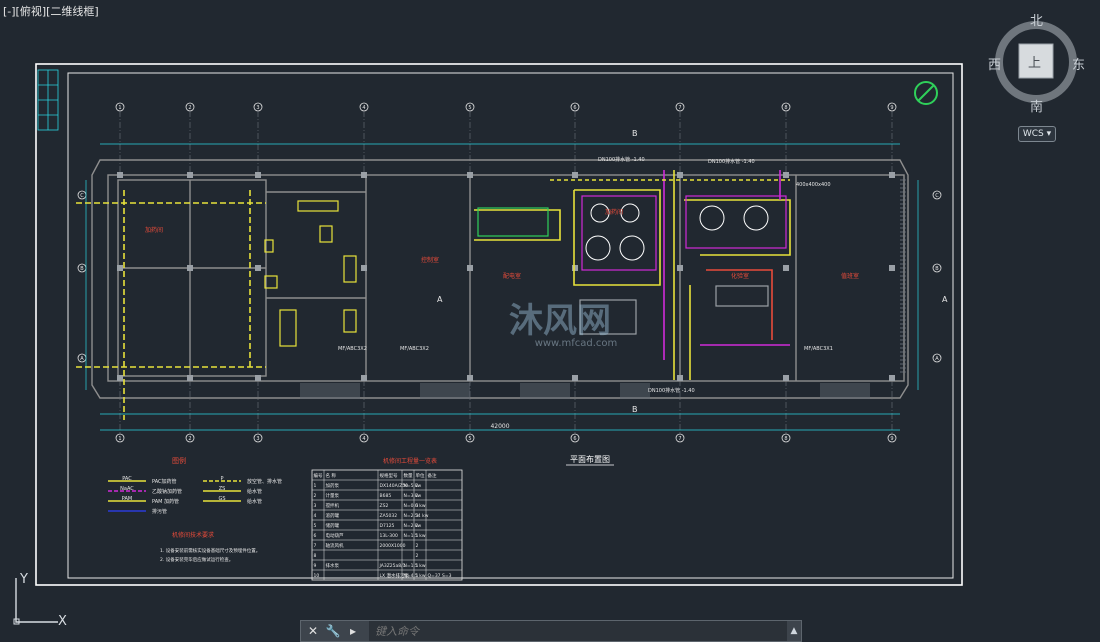  I want to click on requirement-line-2: 2. 设备安装完毕后应做试运行检查。, so click(196, 559).